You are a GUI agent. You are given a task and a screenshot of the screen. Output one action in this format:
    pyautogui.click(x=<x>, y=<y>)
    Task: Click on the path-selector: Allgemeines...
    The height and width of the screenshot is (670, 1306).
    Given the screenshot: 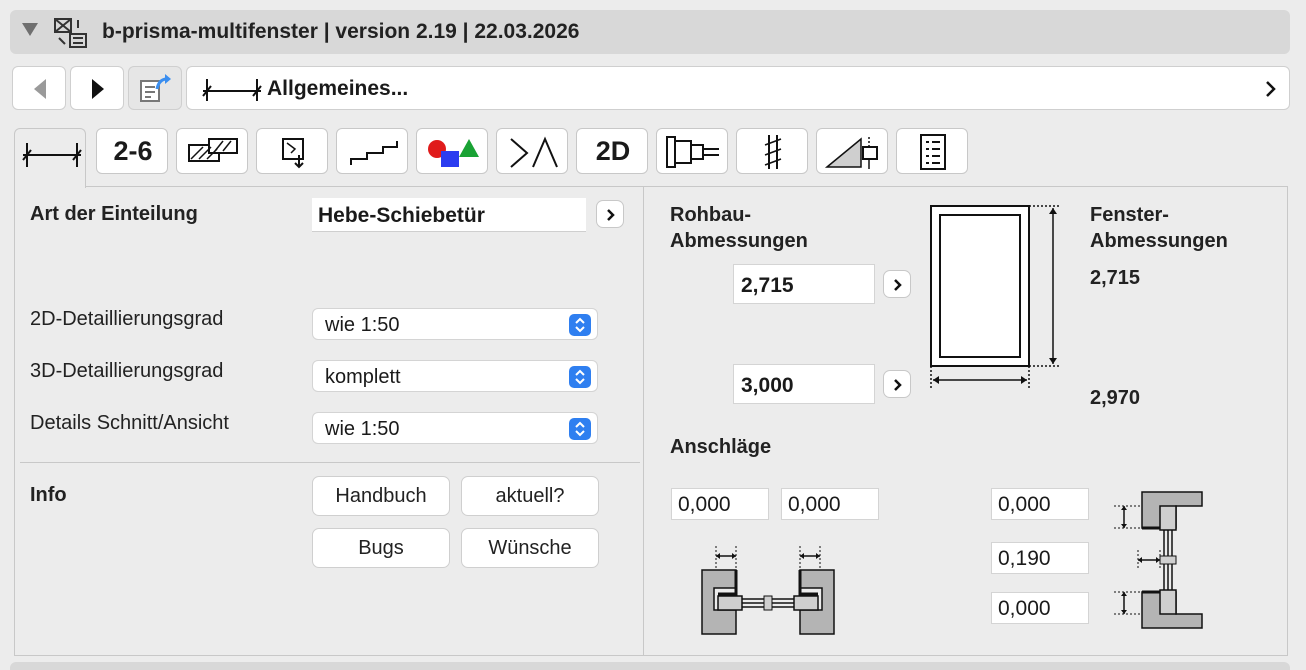 What is the action you would take?
    pyautogui.click(x=738, y=88)
    